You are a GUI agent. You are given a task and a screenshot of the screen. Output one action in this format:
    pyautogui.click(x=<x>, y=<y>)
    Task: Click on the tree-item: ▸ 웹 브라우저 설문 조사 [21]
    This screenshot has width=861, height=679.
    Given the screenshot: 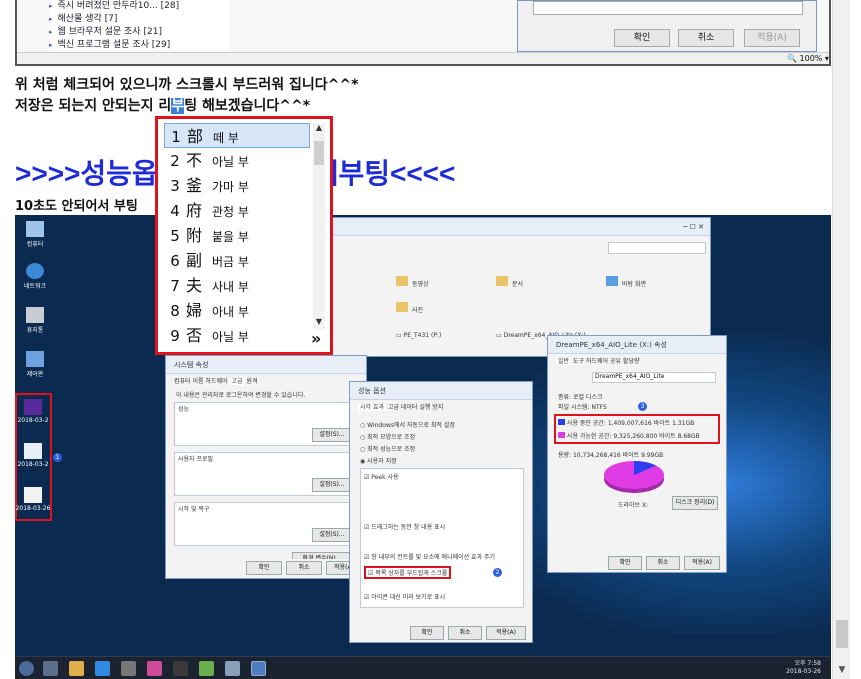 What is the action you would take?
    pyautogui.click(x=139, y=32)
    